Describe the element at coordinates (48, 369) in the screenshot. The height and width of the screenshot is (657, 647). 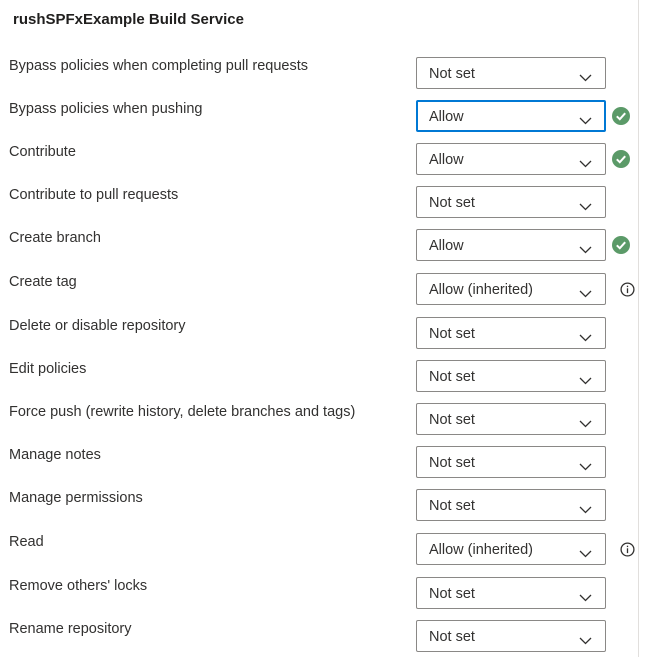
I see `permission-label: Edit policies` at that location.